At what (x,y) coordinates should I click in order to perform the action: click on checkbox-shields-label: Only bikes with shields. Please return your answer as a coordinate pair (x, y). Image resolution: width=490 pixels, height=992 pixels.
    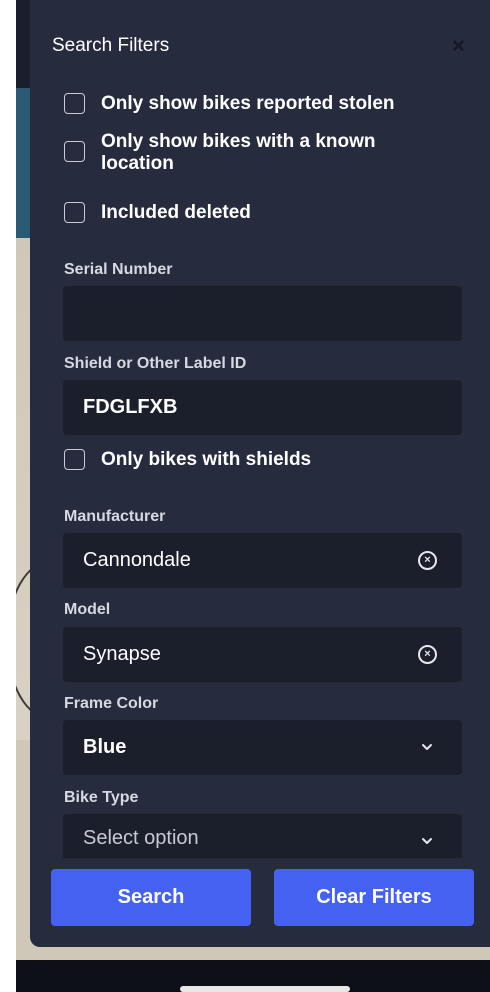
    Looking at the image, I should click on (206, 459).